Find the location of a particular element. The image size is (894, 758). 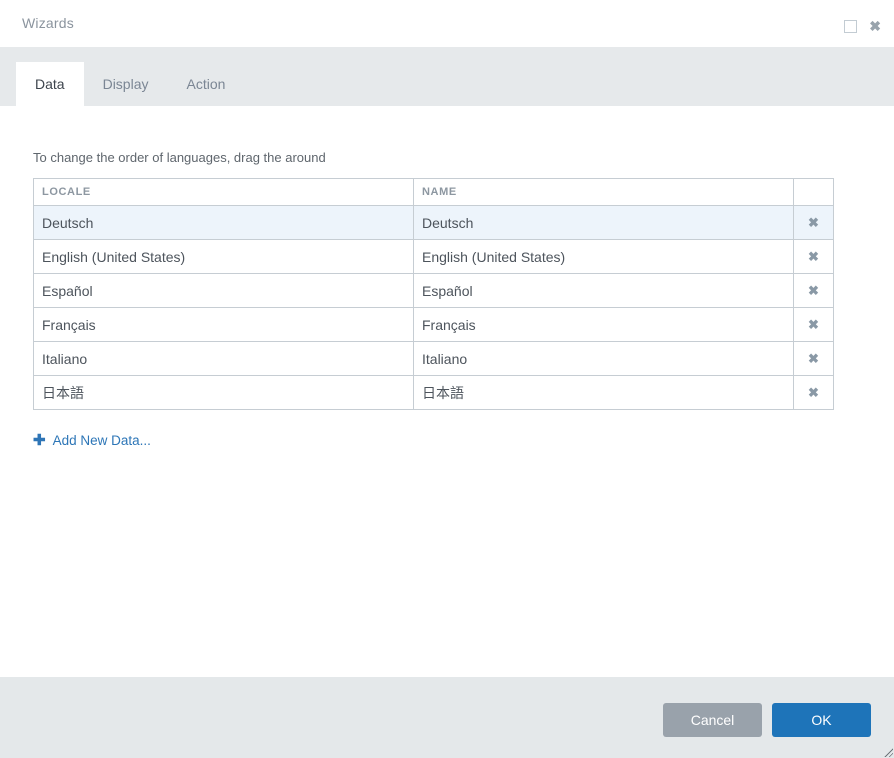

table-row: 日本語 日本語 ✖ is located at coordinates (433, 392).